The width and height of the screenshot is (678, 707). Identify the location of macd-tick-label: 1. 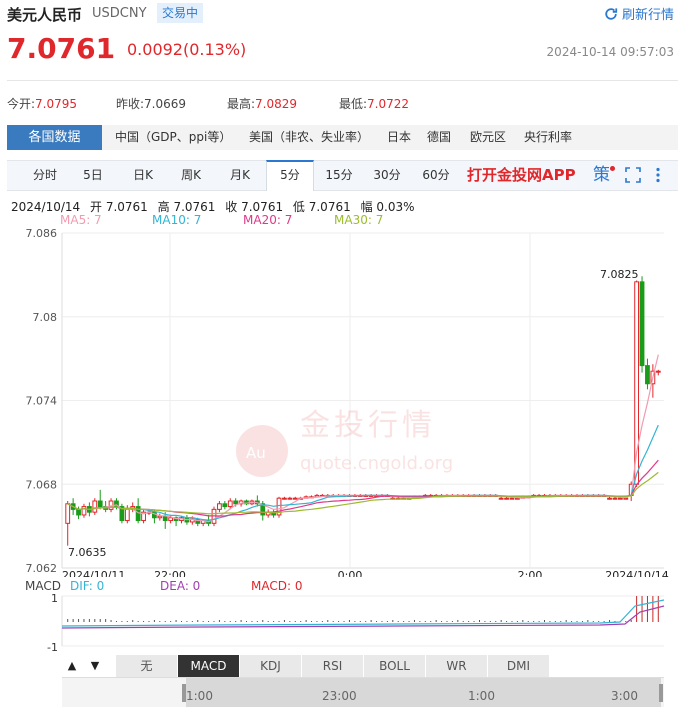
(54, 598).